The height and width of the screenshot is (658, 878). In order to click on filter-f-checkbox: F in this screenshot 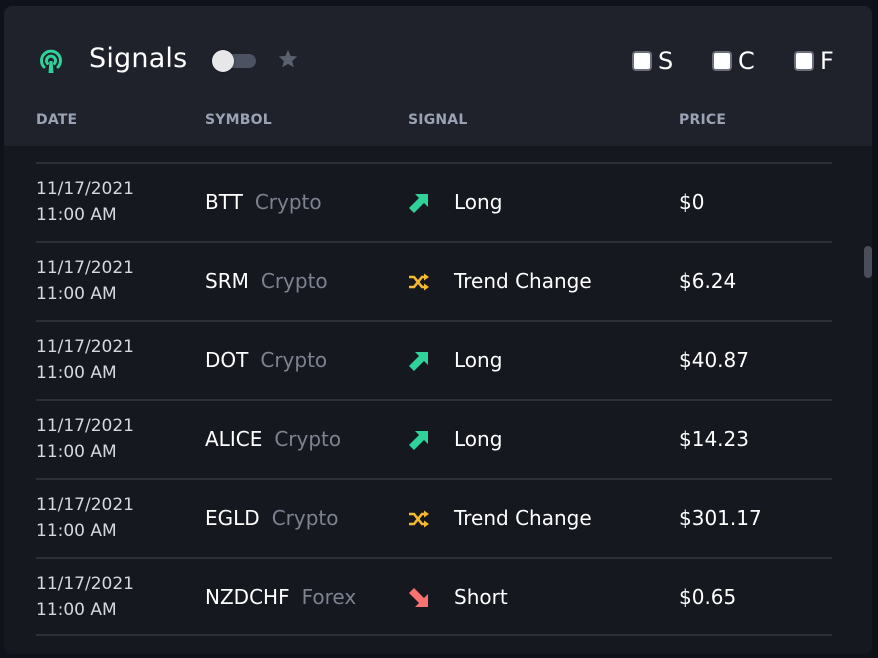, I will do `click(814, 61)`.